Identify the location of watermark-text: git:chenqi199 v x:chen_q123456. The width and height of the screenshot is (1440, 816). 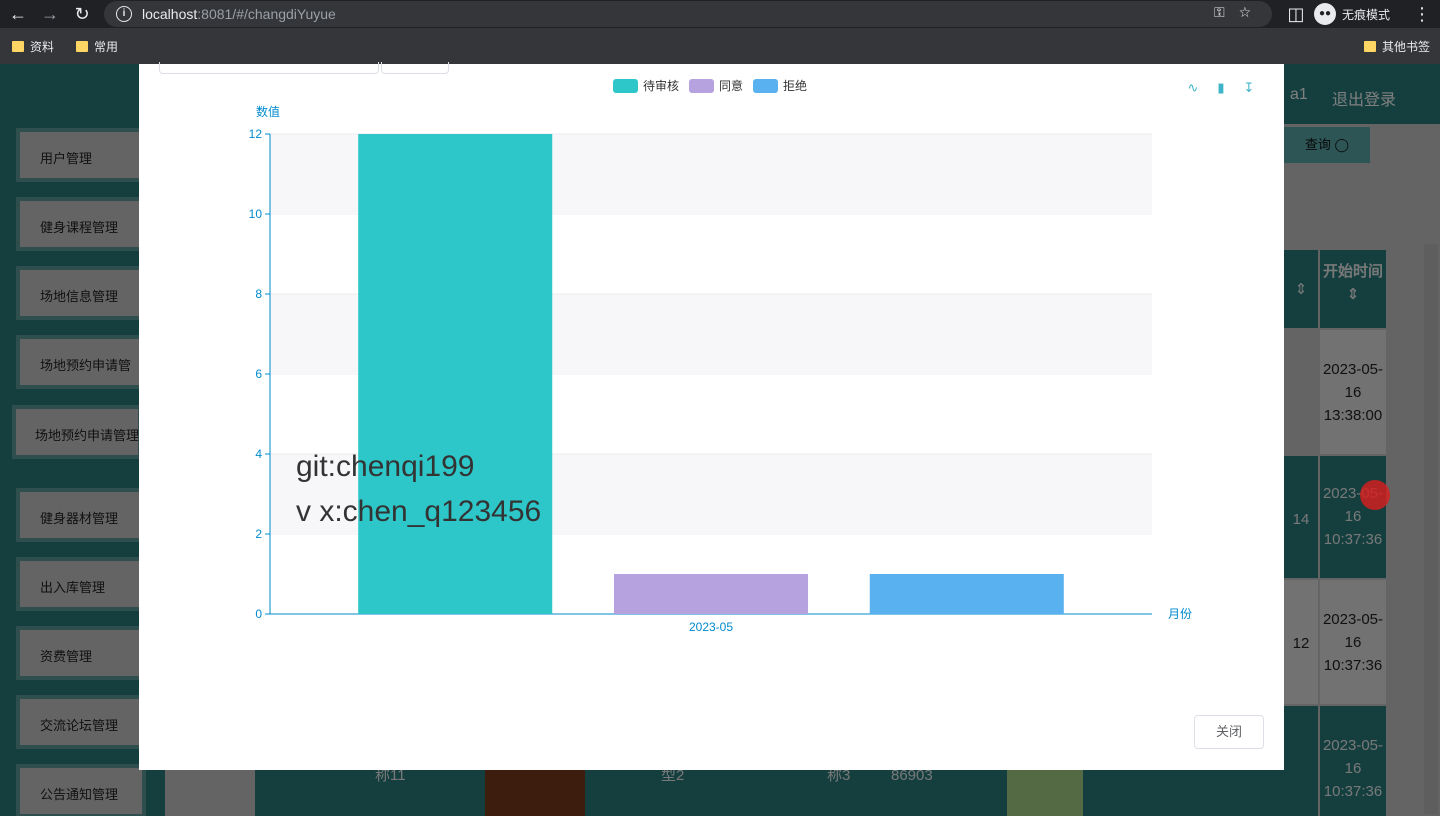
(419, 489).